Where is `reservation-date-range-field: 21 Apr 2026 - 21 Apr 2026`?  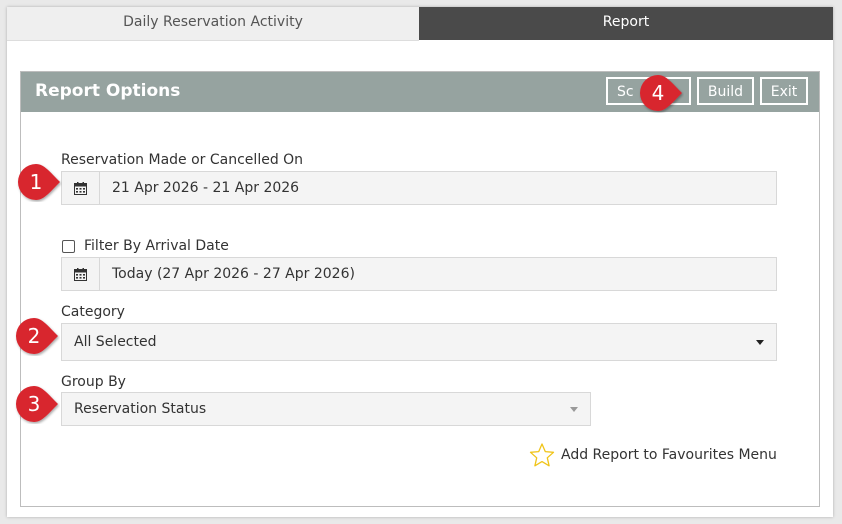
reservation-date-range-field: 21 Apr 2026 - 21 Apr 2026 is located at coordinates (419, 188).